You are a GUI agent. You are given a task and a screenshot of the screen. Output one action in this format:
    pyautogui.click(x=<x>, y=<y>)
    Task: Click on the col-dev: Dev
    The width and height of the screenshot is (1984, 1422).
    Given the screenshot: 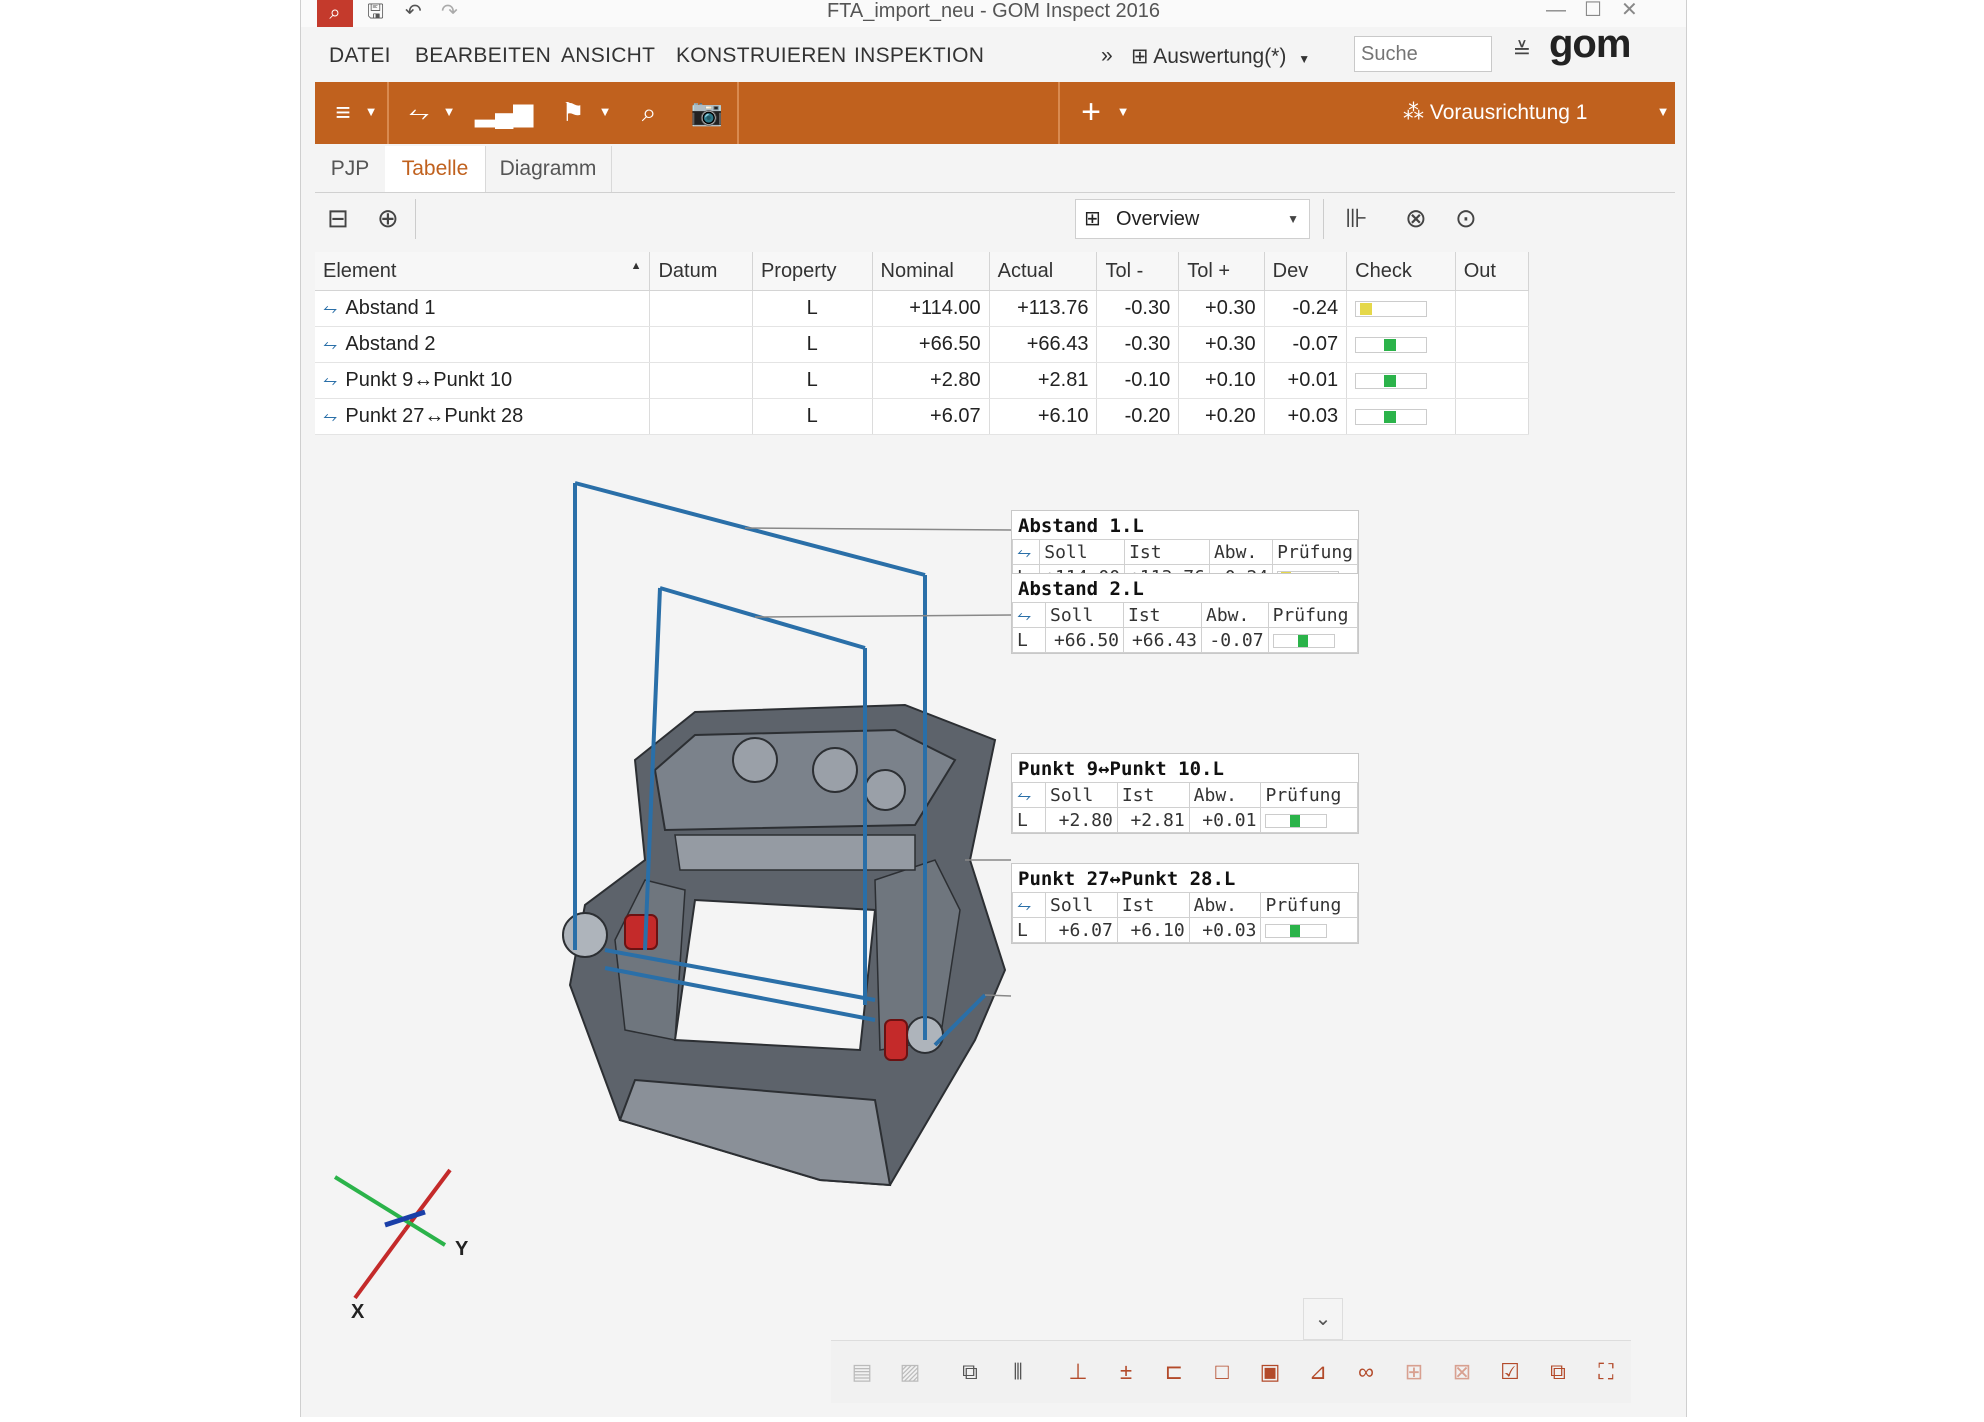 What is the action you would take?
    pyautogui.click(x=1306, y=271)
    